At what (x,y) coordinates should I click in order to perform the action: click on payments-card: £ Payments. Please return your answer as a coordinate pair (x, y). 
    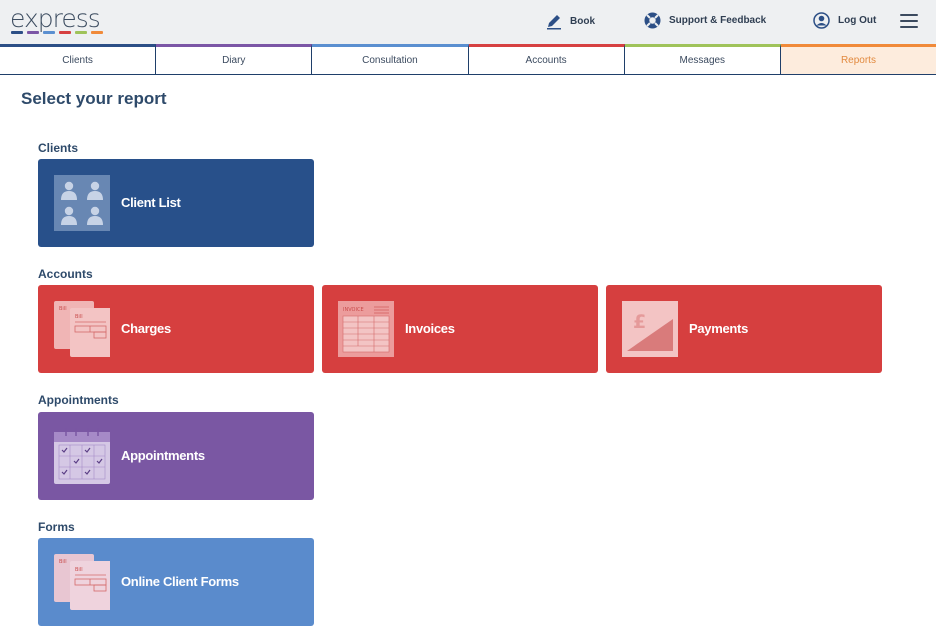
    Looking at the image, I should click on (744, 329).